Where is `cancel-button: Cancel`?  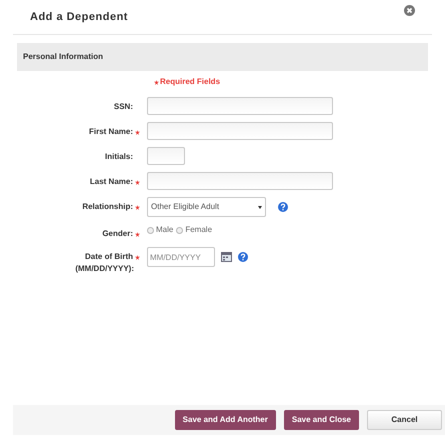
cancel-button: Cancel is located at coordinates (404, 420).